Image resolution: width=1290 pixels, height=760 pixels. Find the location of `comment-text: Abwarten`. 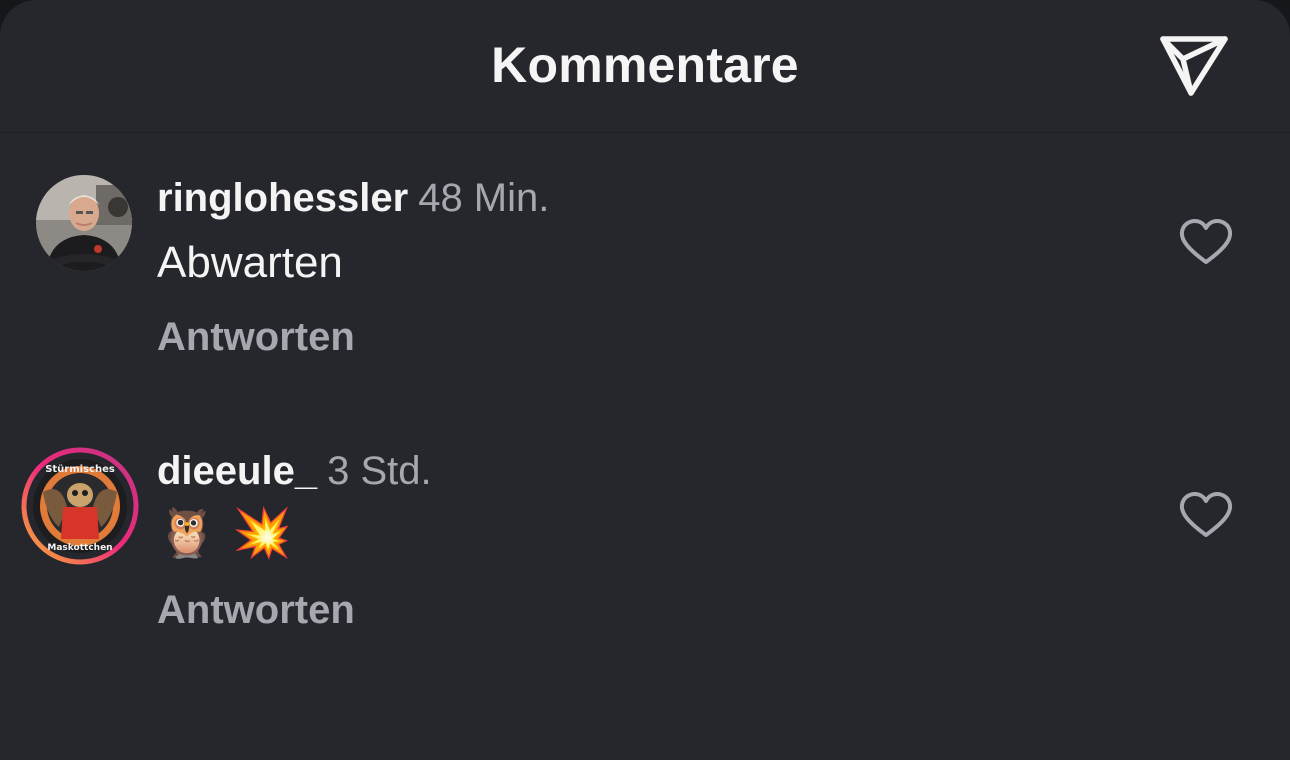

comment-text: Abwarten is located at coordinates (250, 262).